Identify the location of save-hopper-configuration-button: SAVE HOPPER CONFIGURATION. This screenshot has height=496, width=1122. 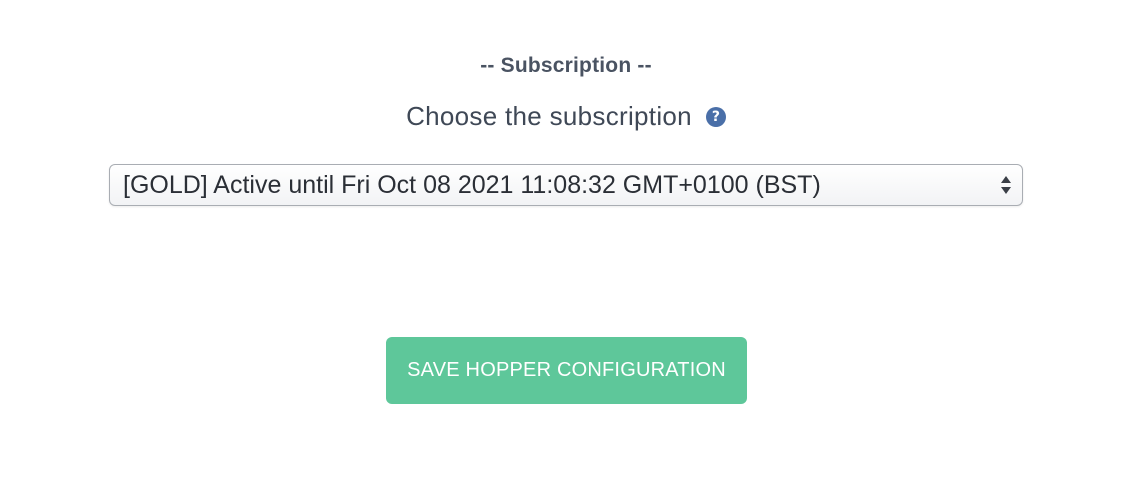
(566, 370).